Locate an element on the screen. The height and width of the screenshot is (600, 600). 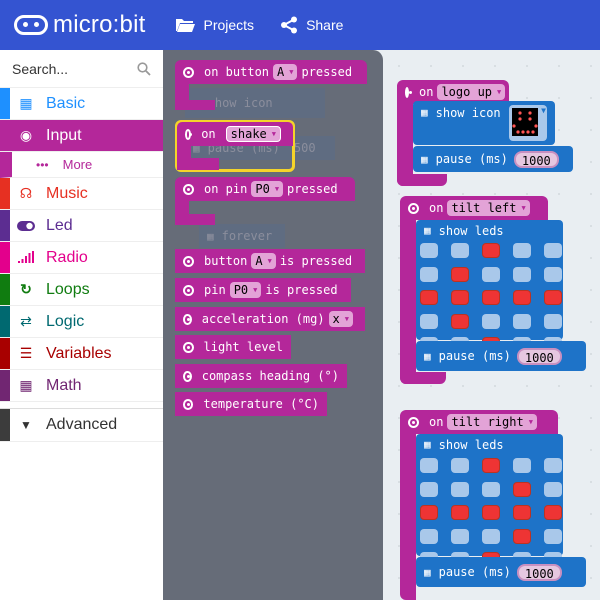
category-input-more: ••• More is located at coordinates (81, 165).